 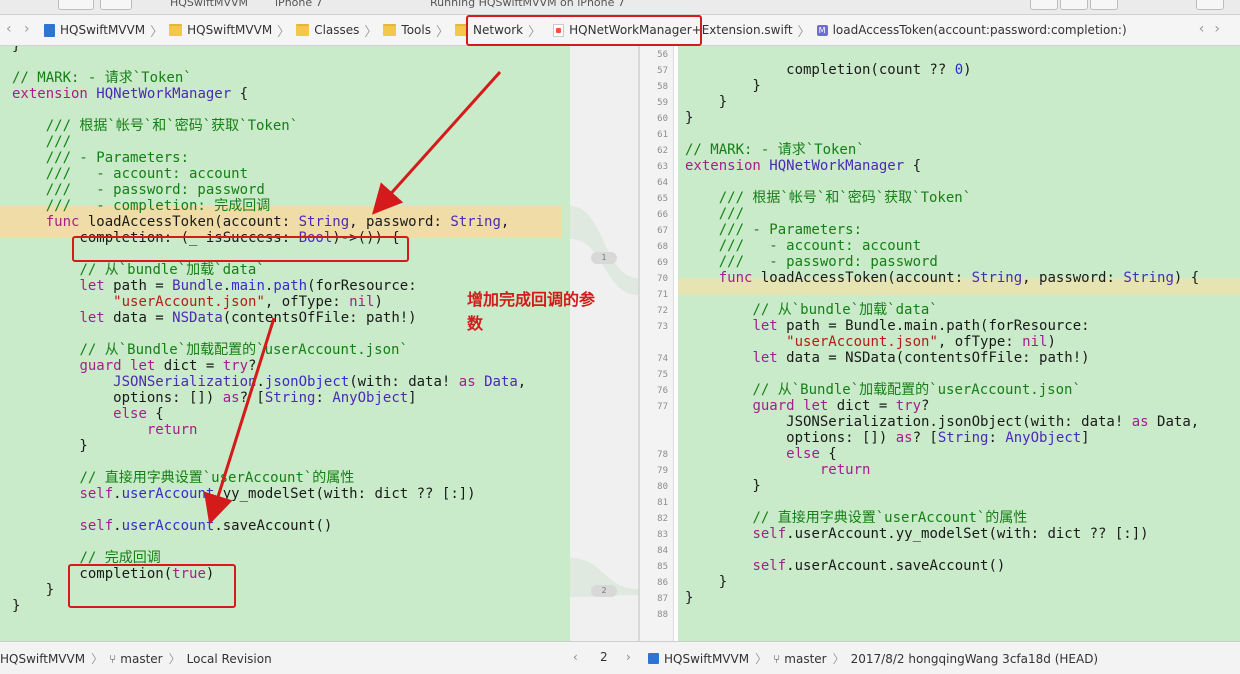 I want to click on left-revision-path: HQSwiftMVVM 〉 ⑂ master 〉 Local Revision, so click(x=136, y=658).